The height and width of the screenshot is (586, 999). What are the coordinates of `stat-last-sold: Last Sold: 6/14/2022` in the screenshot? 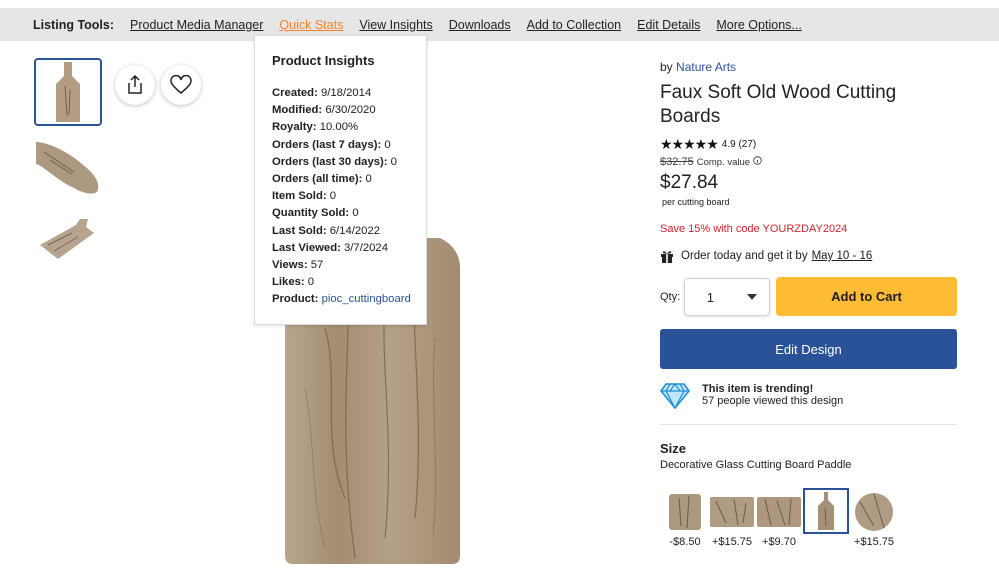 It's located at (326, 230).